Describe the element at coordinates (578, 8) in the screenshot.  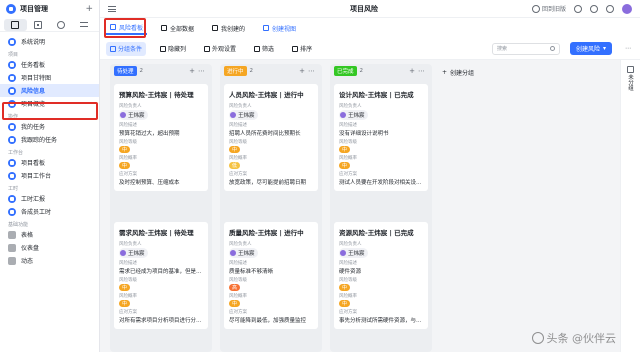
I see `bell-icon` at that location.